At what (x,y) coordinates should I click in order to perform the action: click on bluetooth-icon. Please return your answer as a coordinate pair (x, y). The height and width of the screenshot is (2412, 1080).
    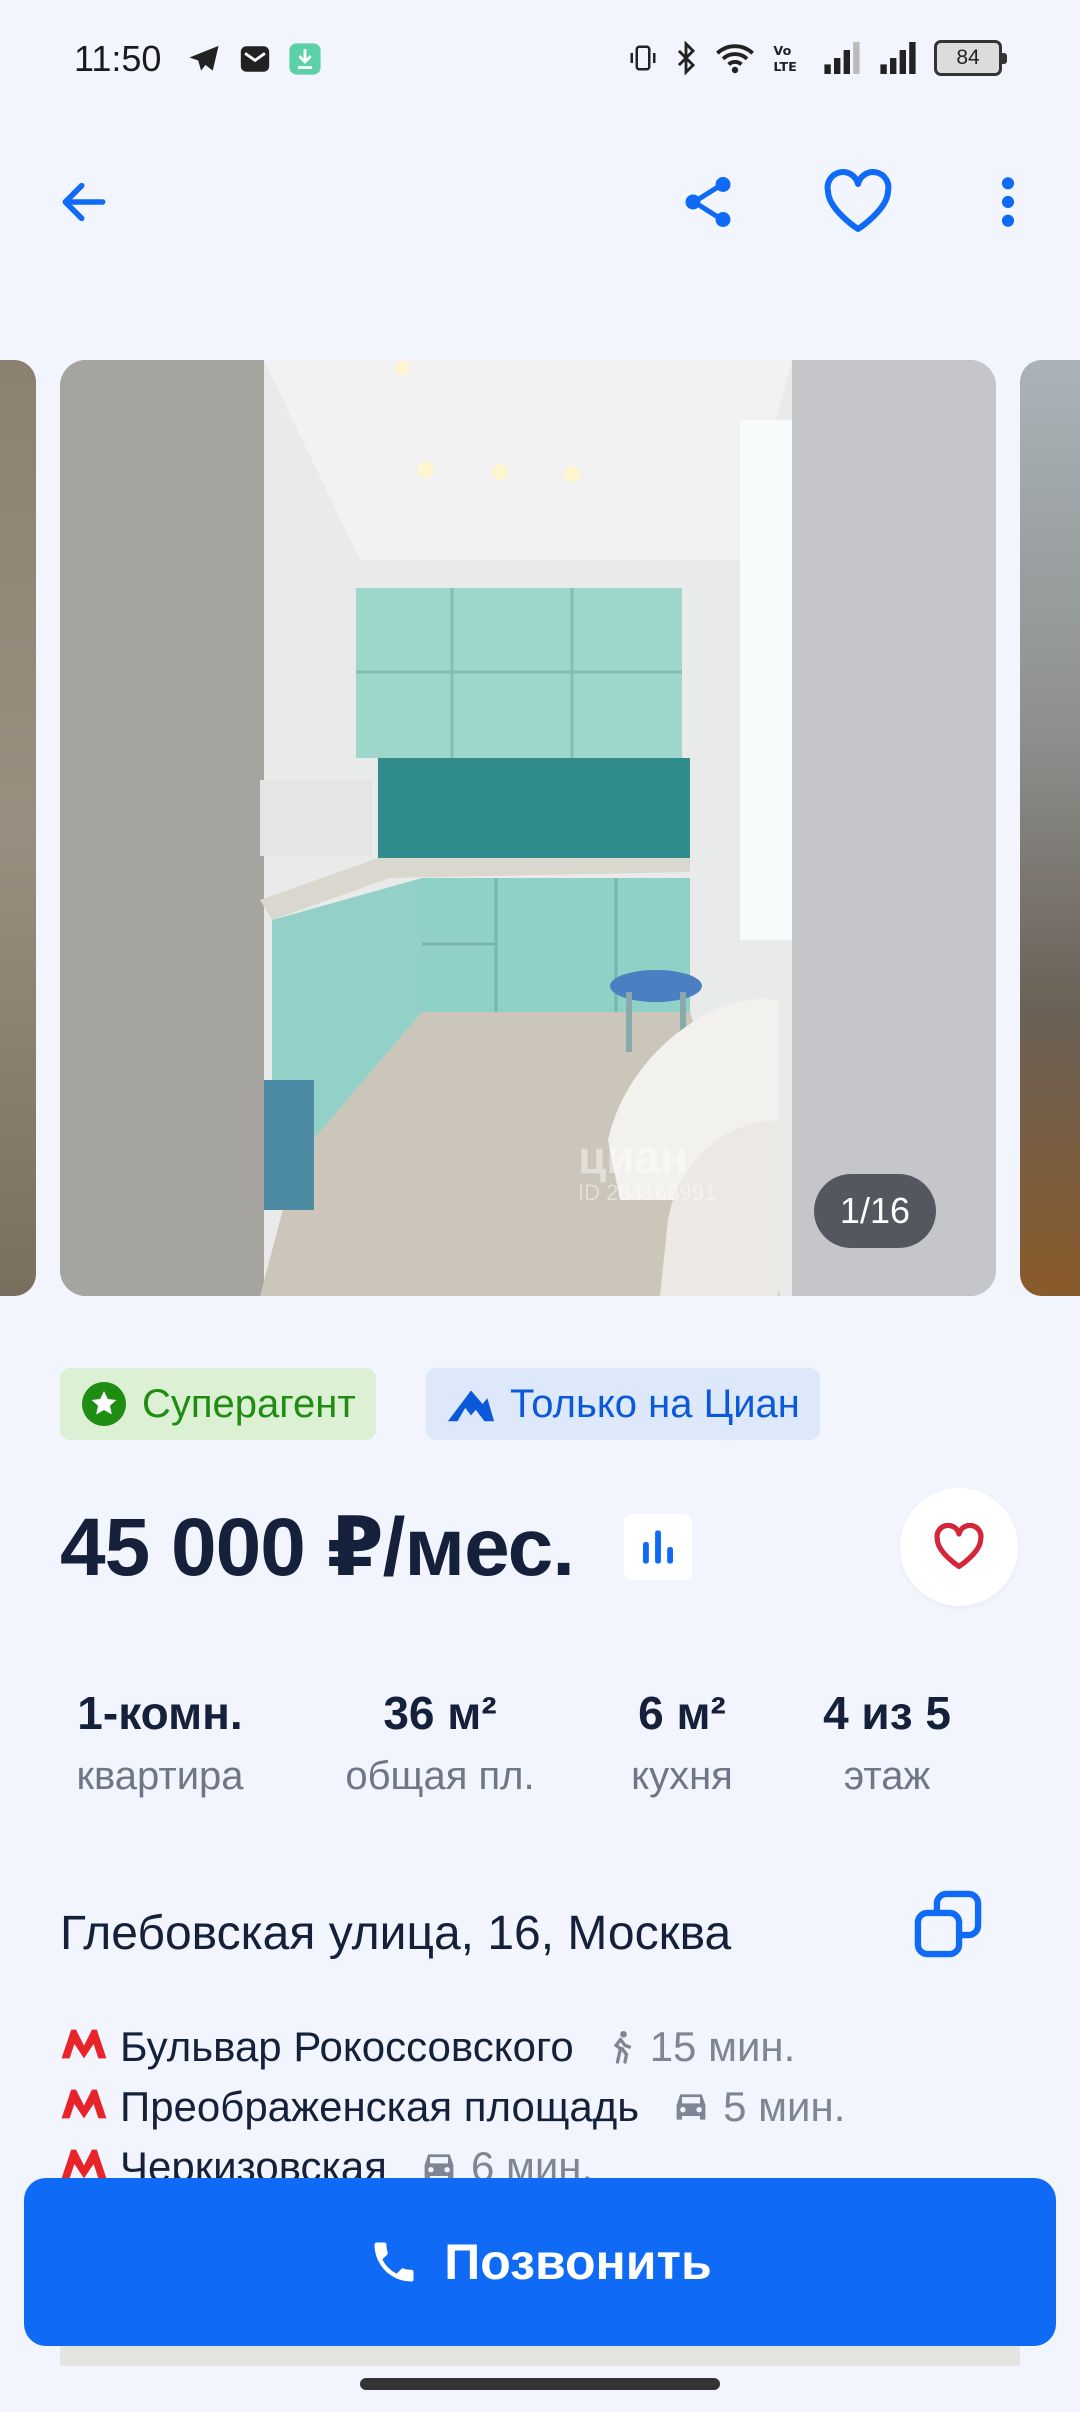
    Looking at the image, I should click on (686, 58).